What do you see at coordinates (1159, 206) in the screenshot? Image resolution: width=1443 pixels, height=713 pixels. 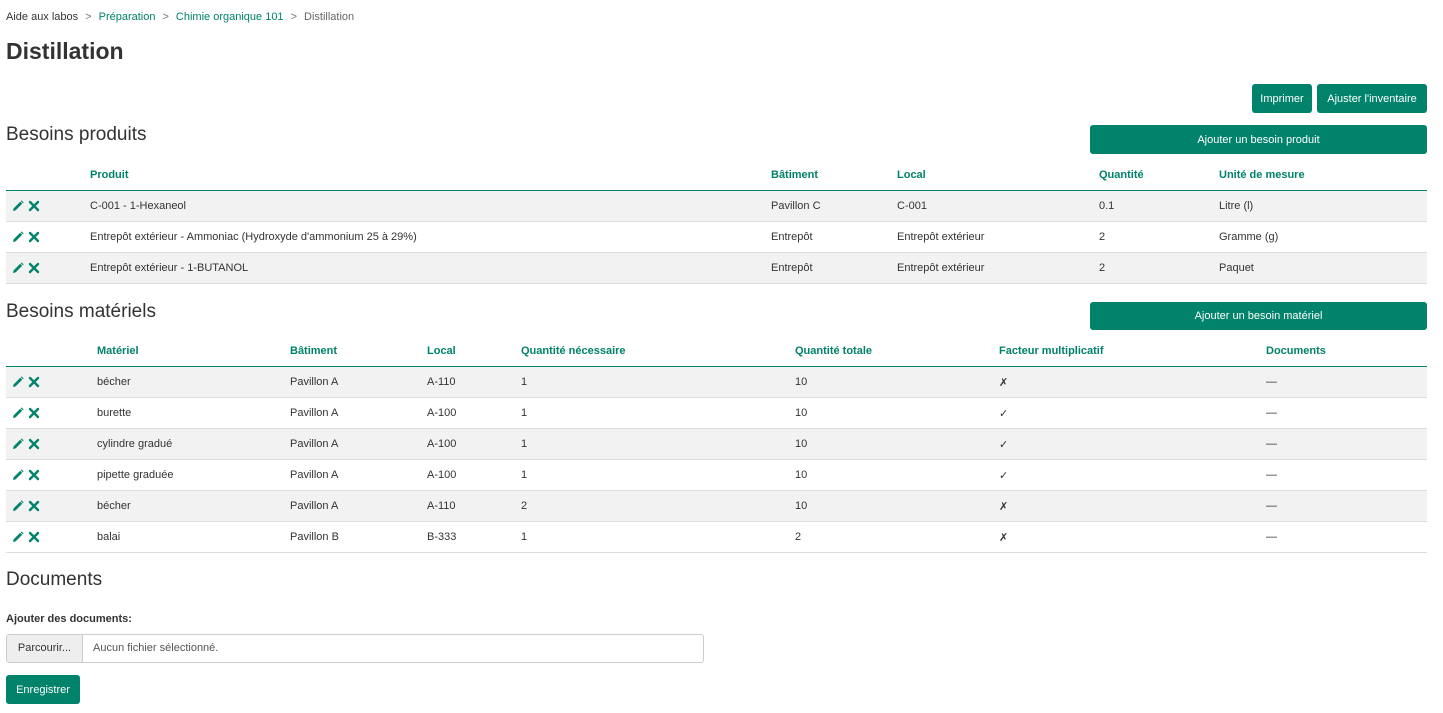 I see `cell-quantite: 0.1` at bounding box center [1159, 206].